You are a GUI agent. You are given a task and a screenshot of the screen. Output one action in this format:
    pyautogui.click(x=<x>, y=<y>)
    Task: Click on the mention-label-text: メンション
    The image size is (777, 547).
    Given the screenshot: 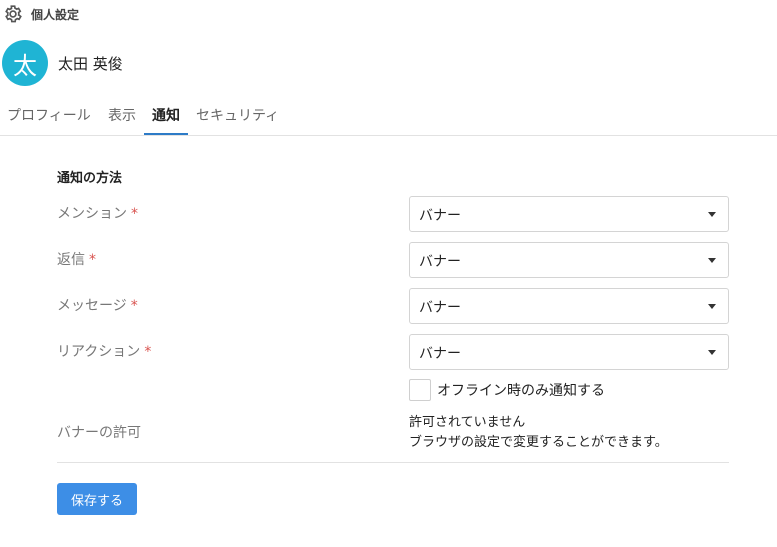 What is the action you would take?
    pyautogui.click(x=92, y=214)
    